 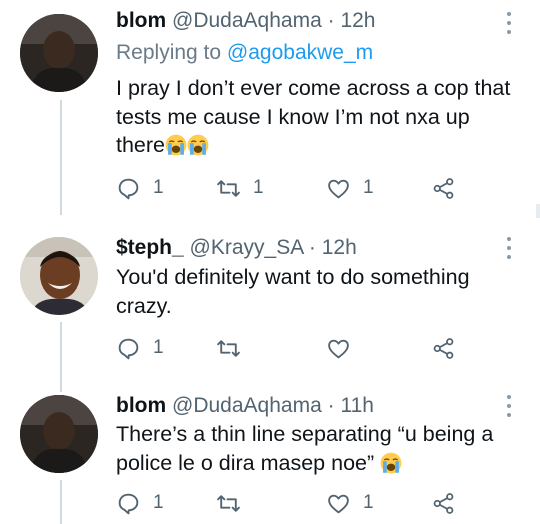 I want to click on retweet-button: 1, so click(x=240, y=188).